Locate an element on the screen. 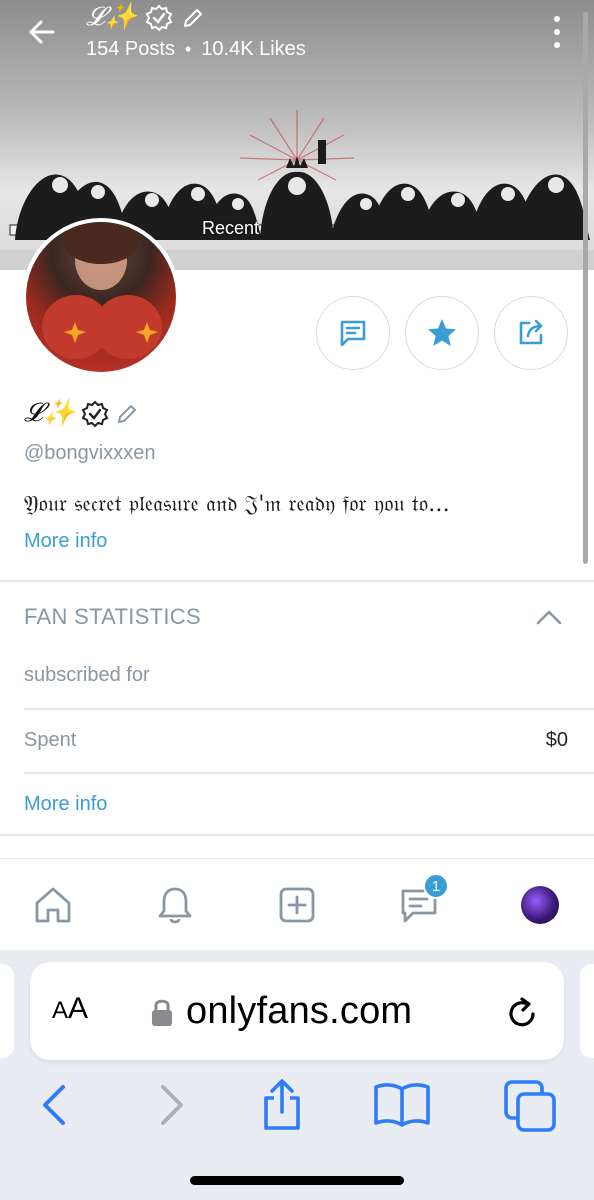  cover-display-name: 𝓛✨ is located at coordinates (112, 17).